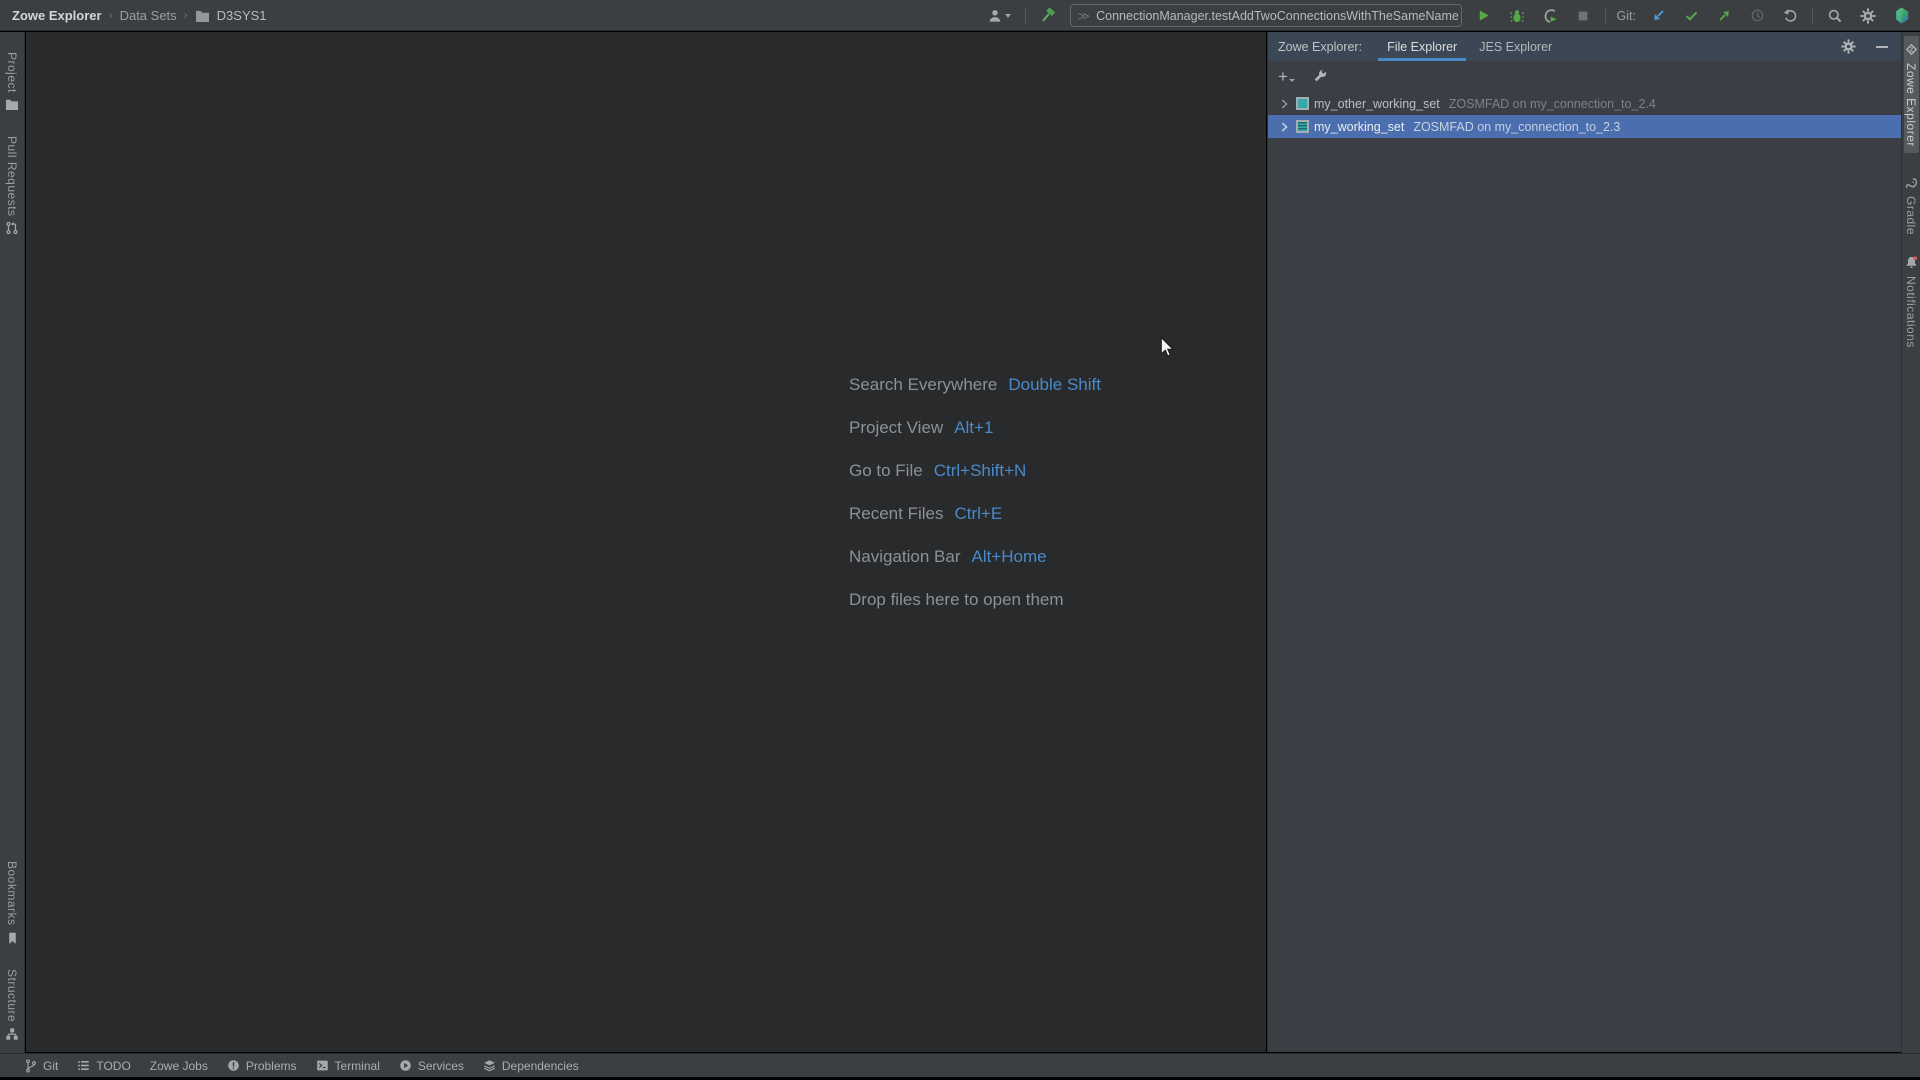 Image resolution: width=1920 pixels, height=1080 pixels. I want to click on build-hammer-icon, so click(1048, 16).